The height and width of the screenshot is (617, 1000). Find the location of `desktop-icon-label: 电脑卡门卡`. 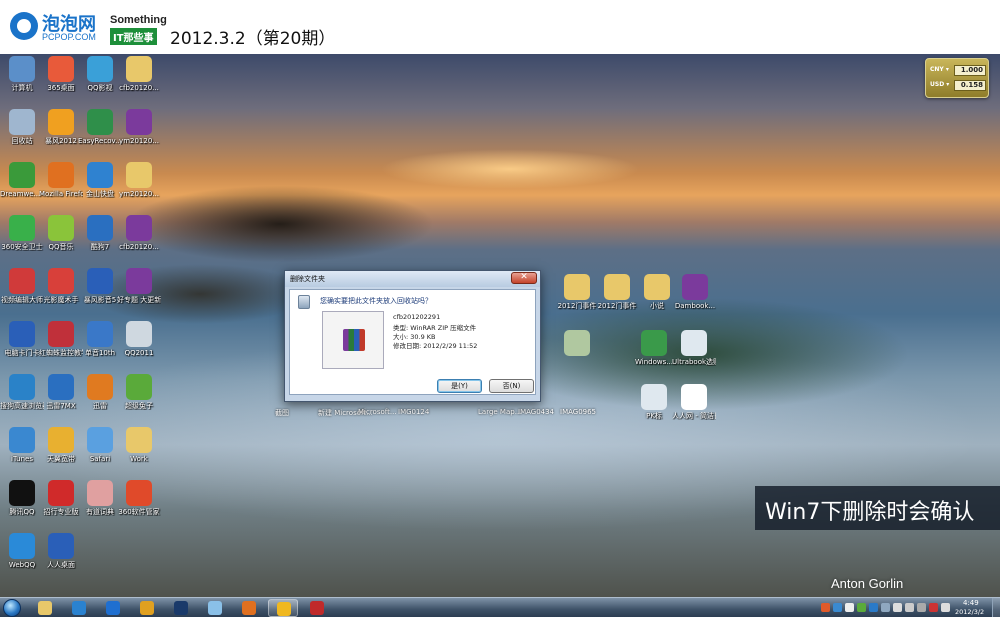

desktop-icon-label: 电脑卡门卡 is located at coordinates (22, 353).